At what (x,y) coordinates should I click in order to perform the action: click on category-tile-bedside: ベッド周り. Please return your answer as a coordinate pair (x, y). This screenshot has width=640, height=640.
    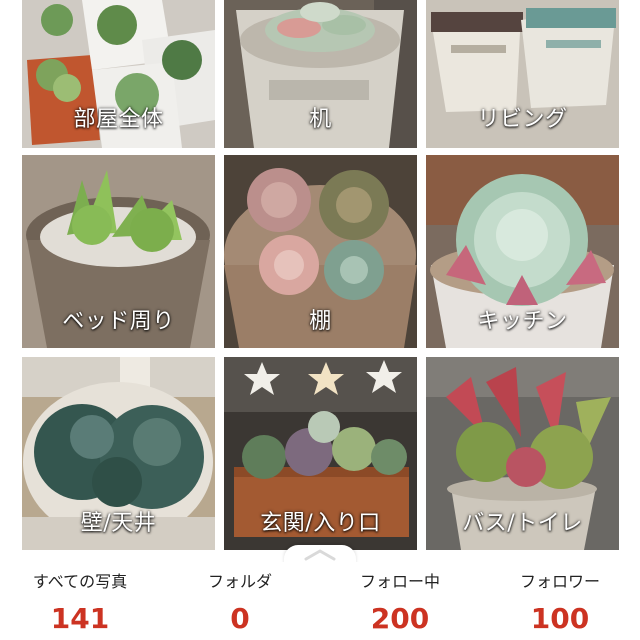
    Looking at the image, I should click on (118, 251).